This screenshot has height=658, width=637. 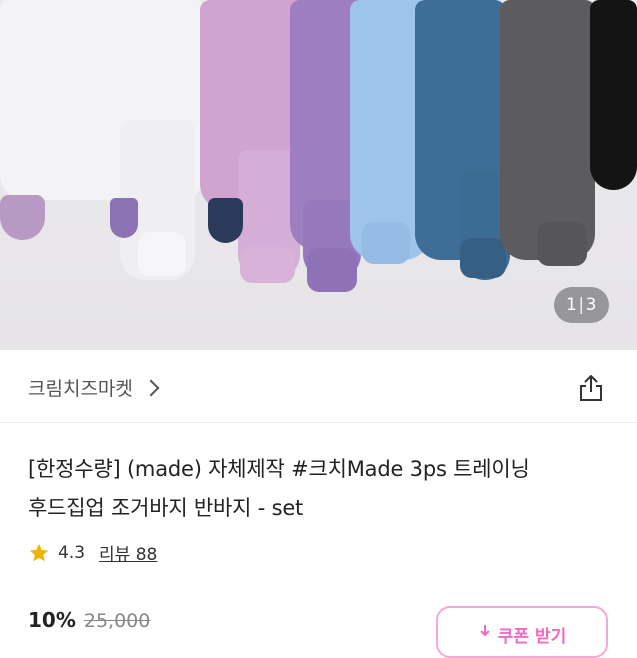 What do you see at coordinates (572, 305) in the screenshot?
I see `image-counter-current: 1` at bounding box center [572, 305].